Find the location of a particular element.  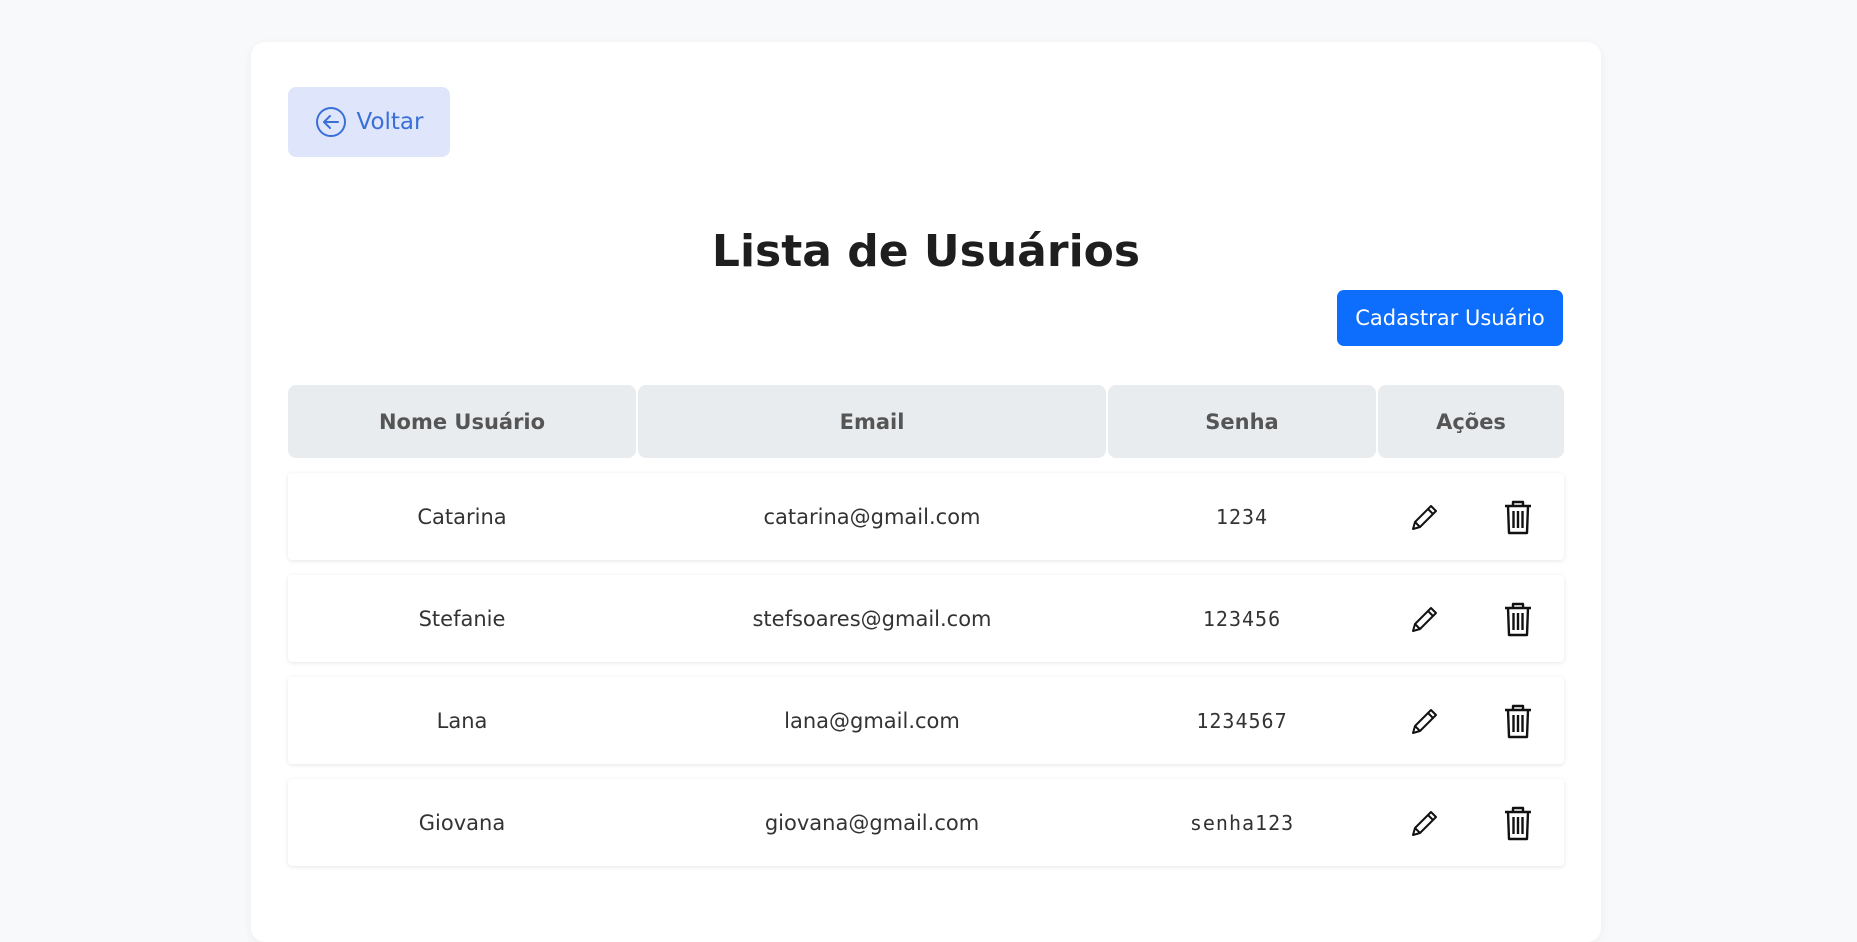

arrow-left-circle-icon is located at coordinates (331, 122).